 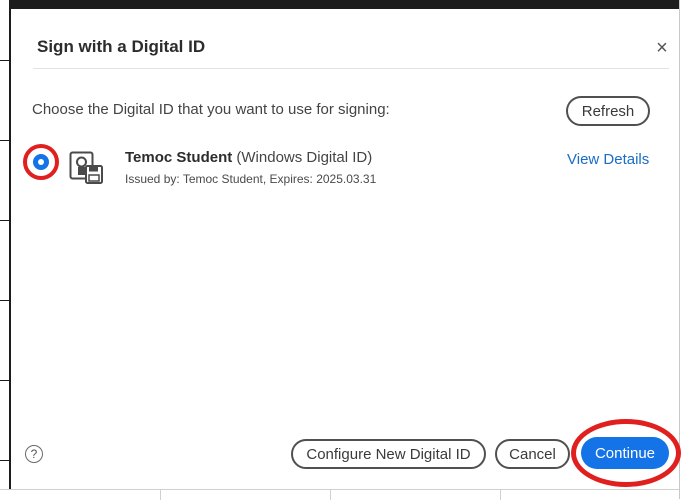 What do you see at coordinates (41, 162) in the screenshot?
I see `digital-id-radio` at bounding box center [41, 162].